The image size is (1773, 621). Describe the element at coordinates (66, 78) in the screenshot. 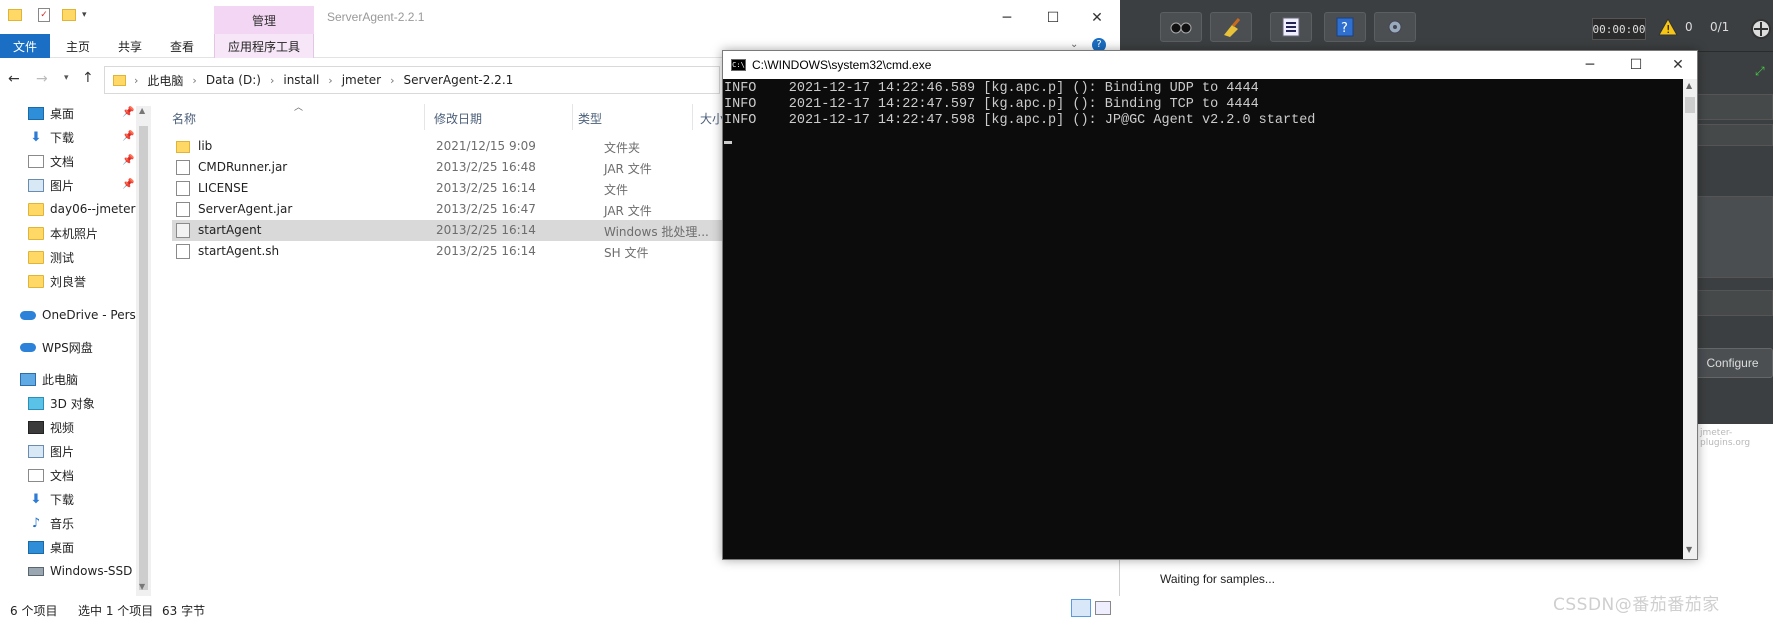

I see `recent-locations-icon: ▾` at that location.